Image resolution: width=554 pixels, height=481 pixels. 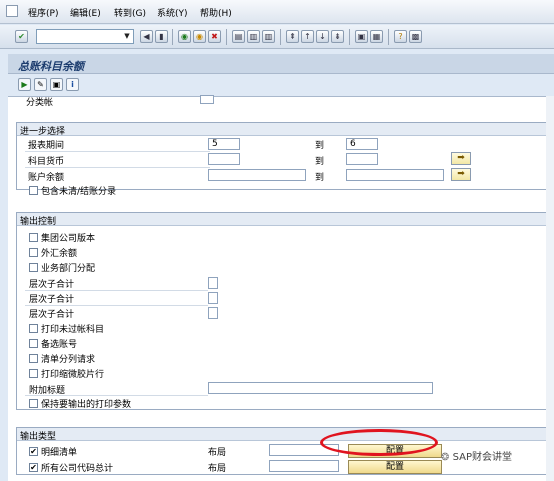 I want to click on layout-menu-icon: ▩, so click(x=415, y=36).